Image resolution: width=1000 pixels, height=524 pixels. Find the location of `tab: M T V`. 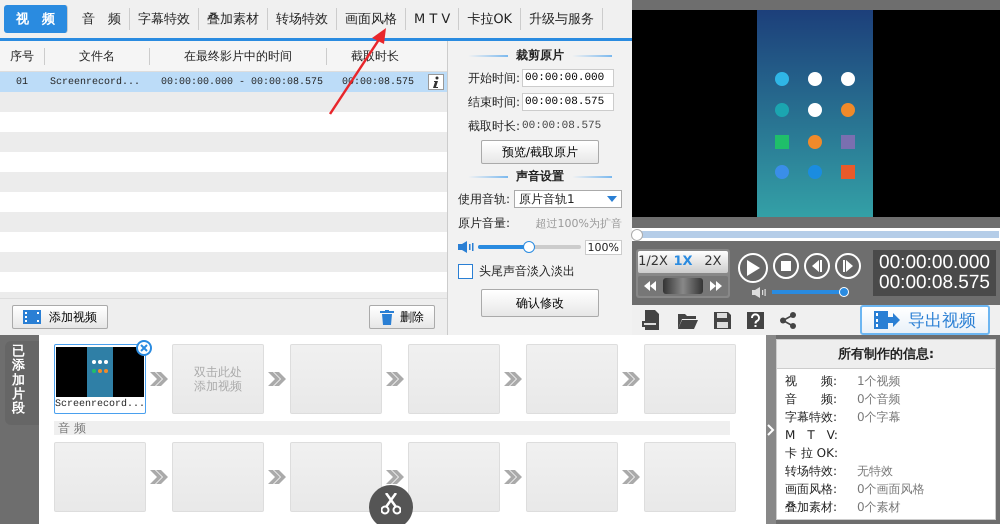

tab: M T V is located at coordinates (433, 19).